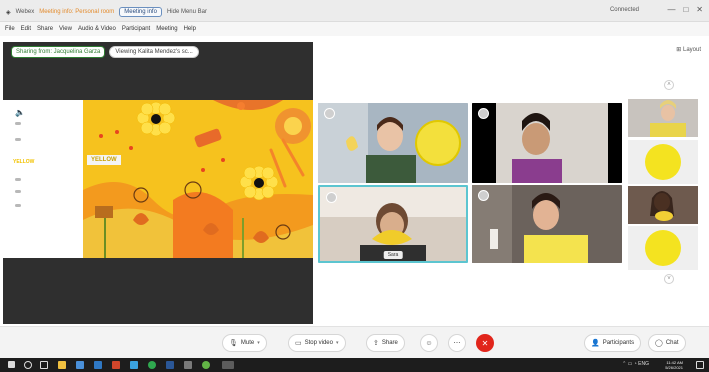 This screenshot has height=372, width=709. I want to click on menu-share: Share, so click(45, 29).